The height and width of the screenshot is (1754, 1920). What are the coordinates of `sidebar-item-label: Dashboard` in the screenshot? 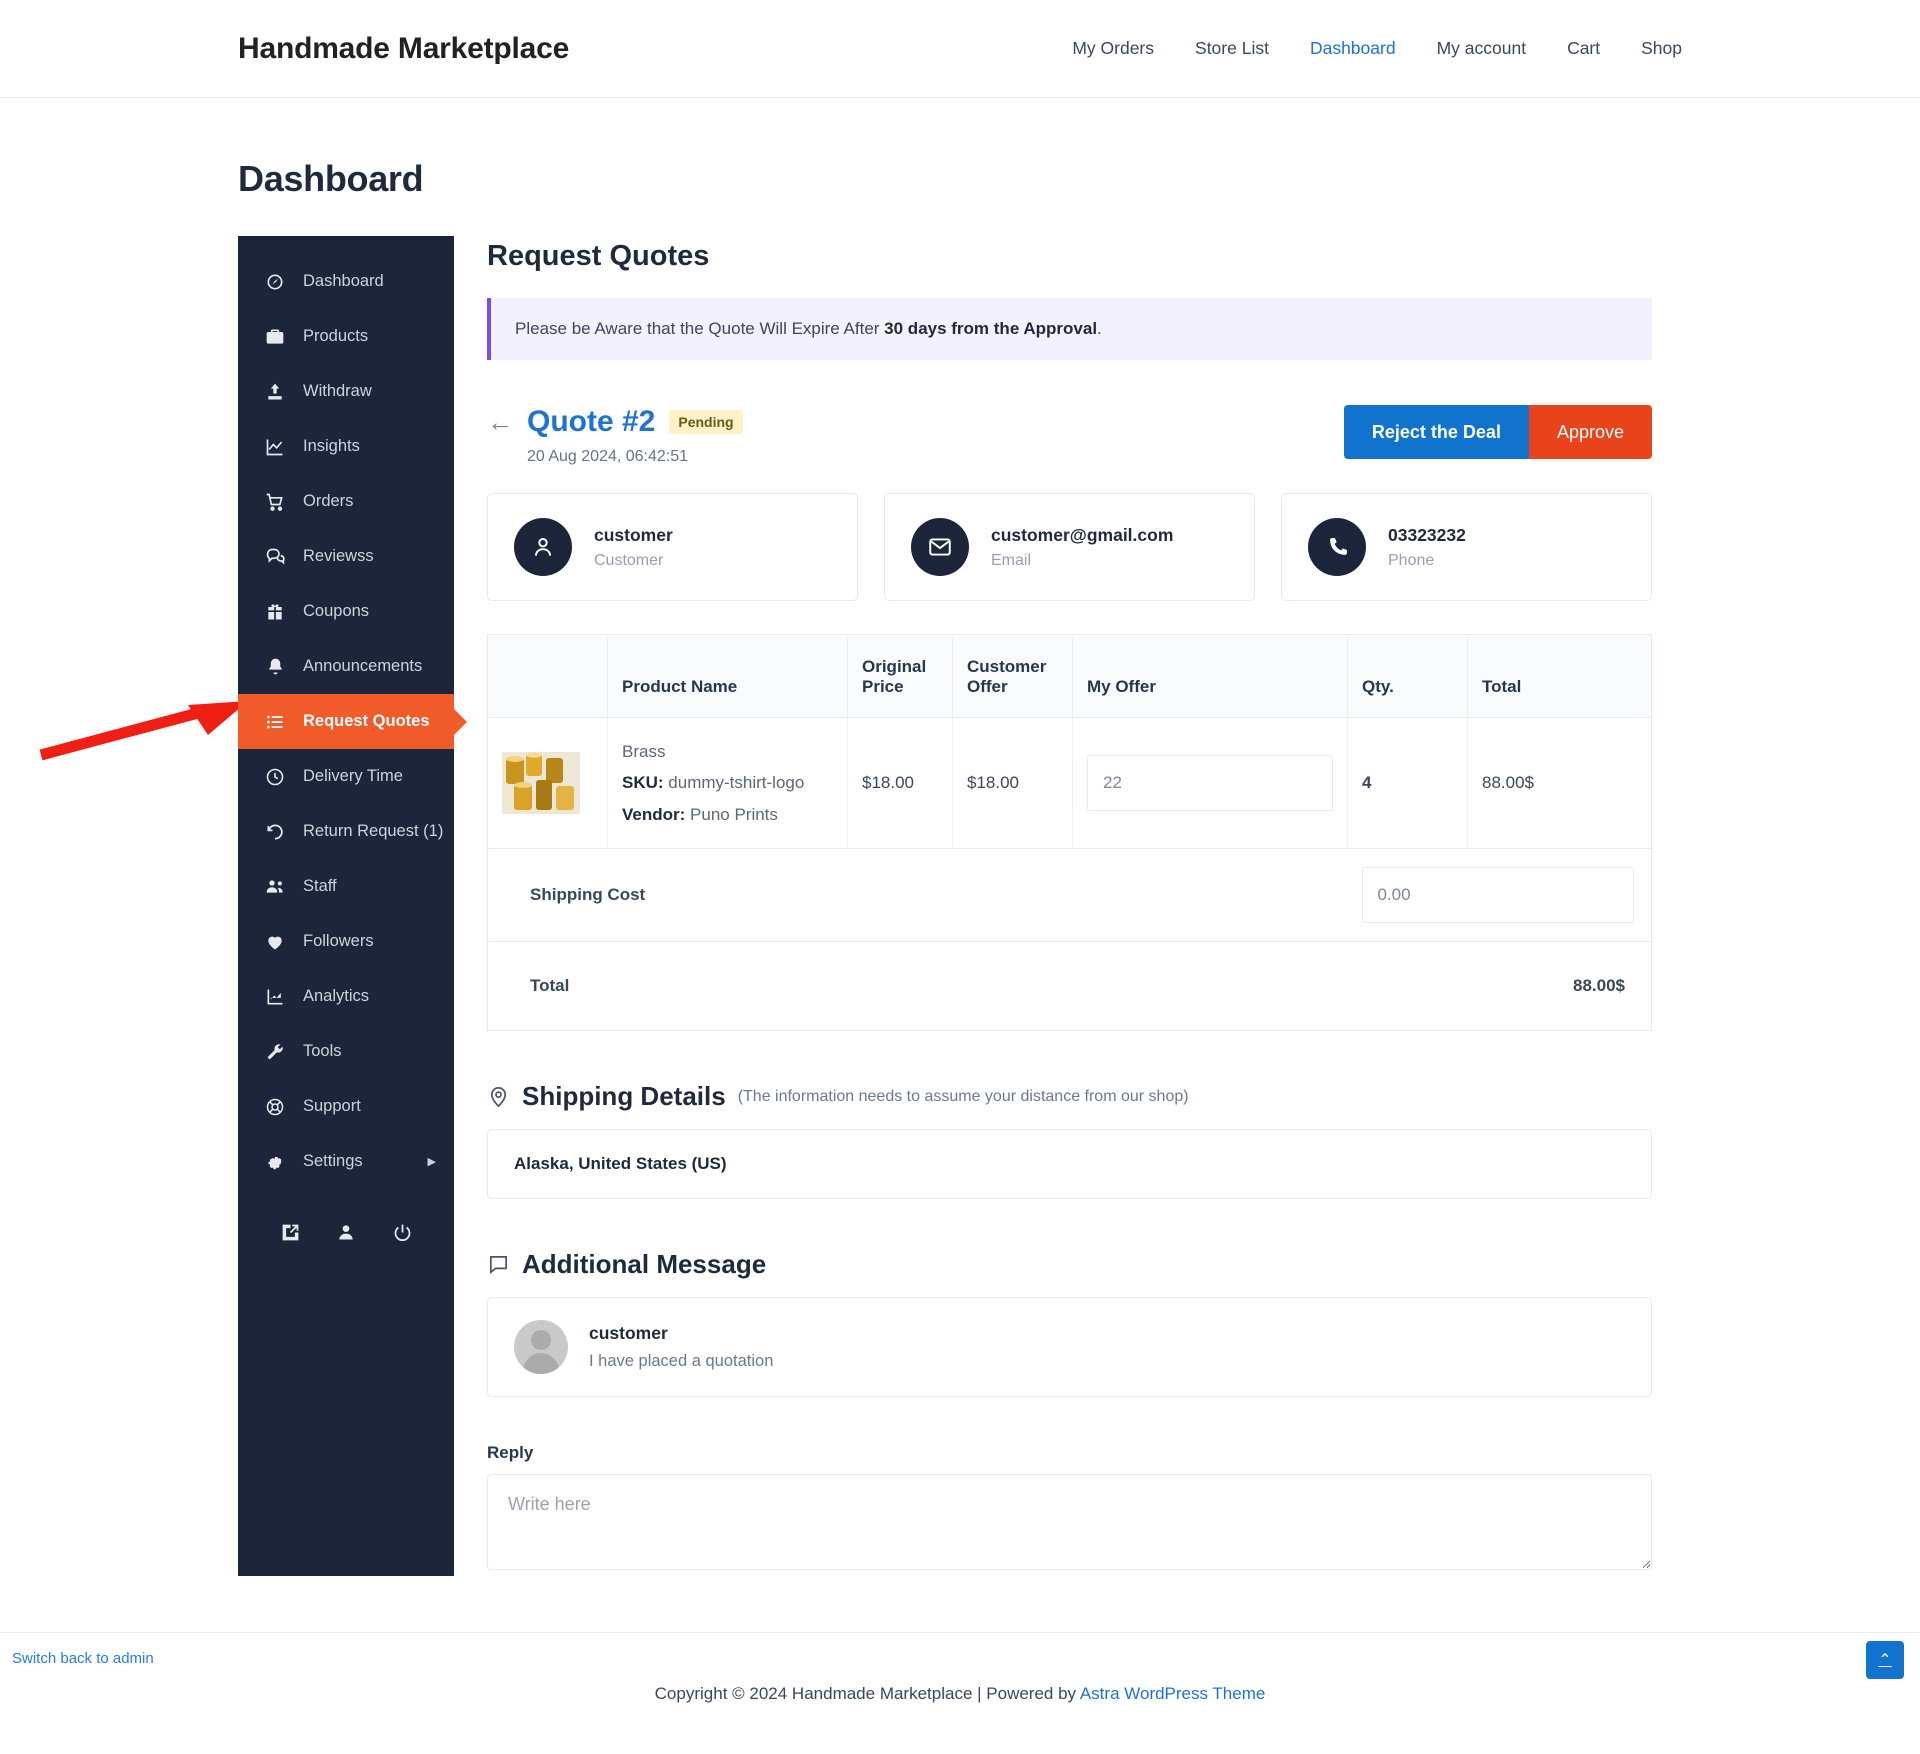 It's located at (343, 281).